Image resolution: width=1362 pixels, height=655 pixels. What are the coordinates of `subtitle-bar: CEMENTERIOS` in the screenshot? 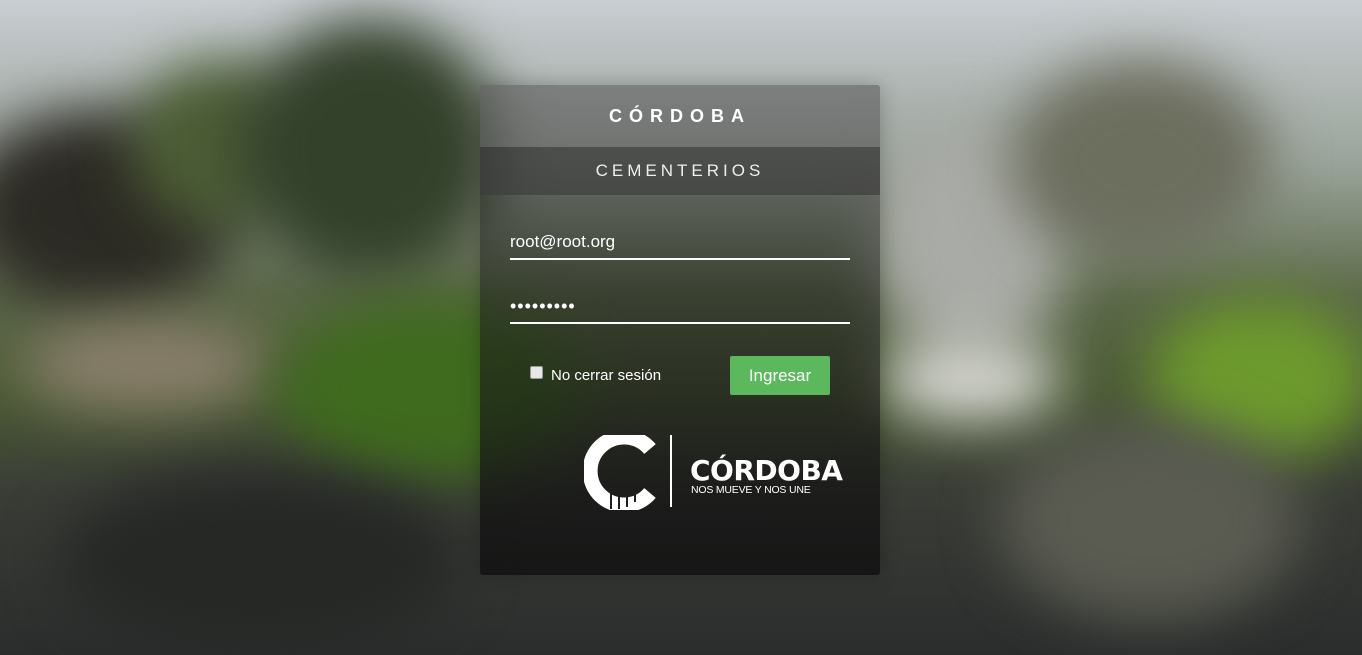 It's located at (680, 171).